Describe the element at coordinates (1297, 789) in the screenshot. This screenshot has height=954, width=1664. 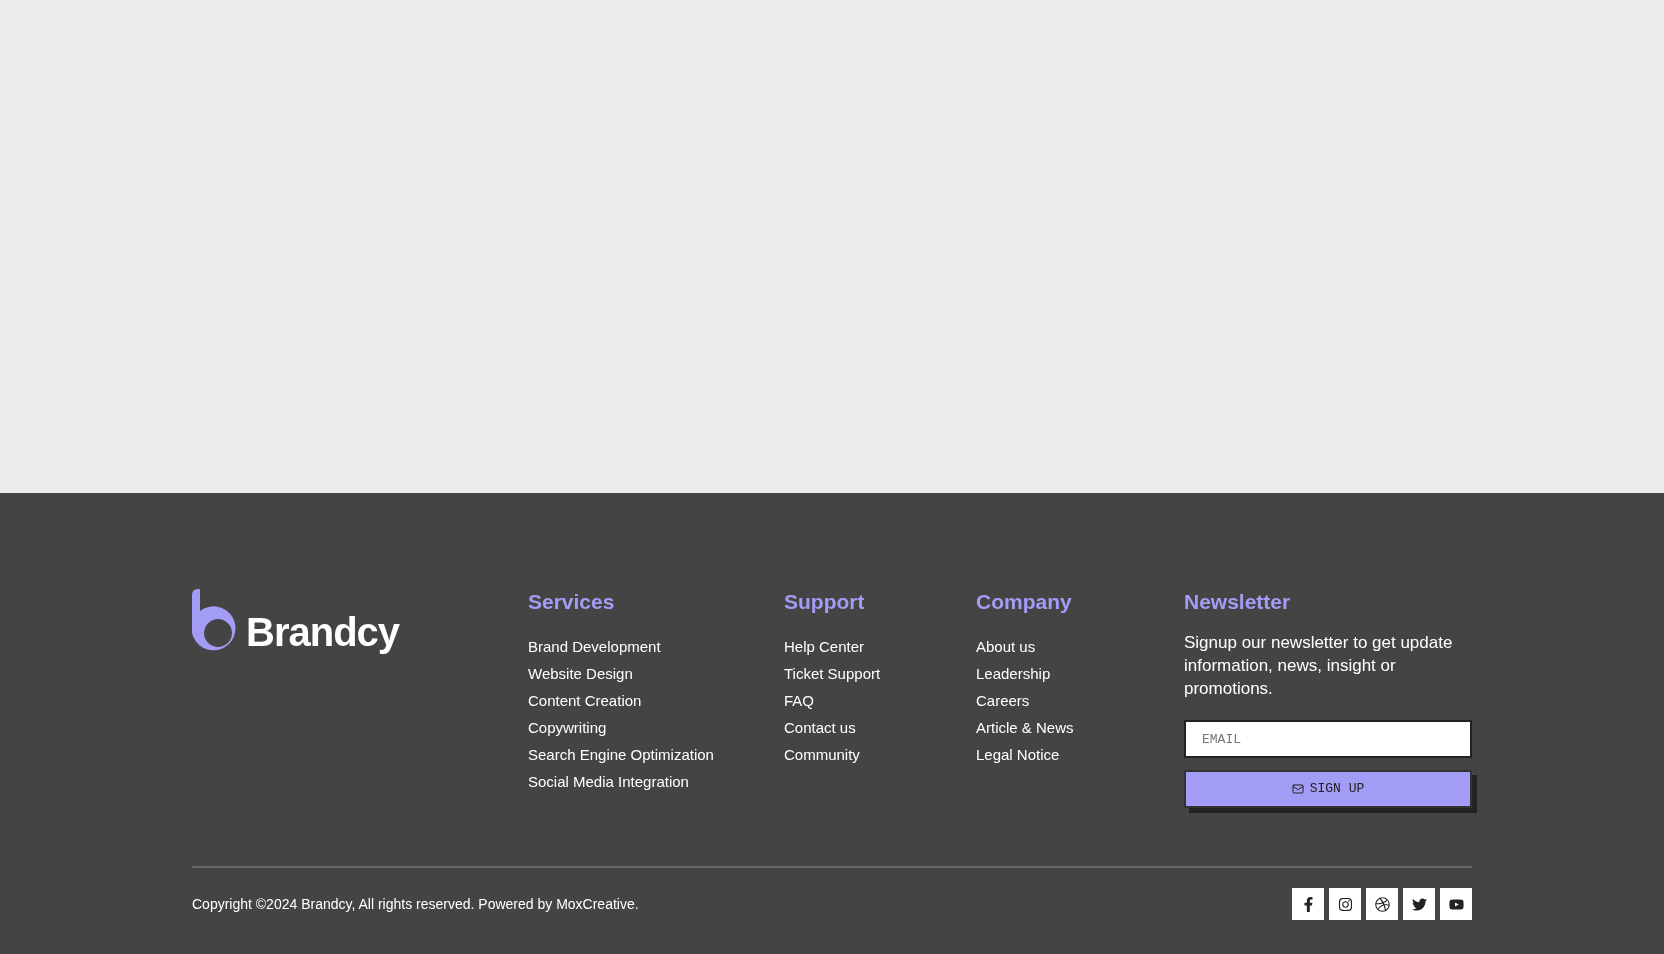
I see `mail-icon` at that location.